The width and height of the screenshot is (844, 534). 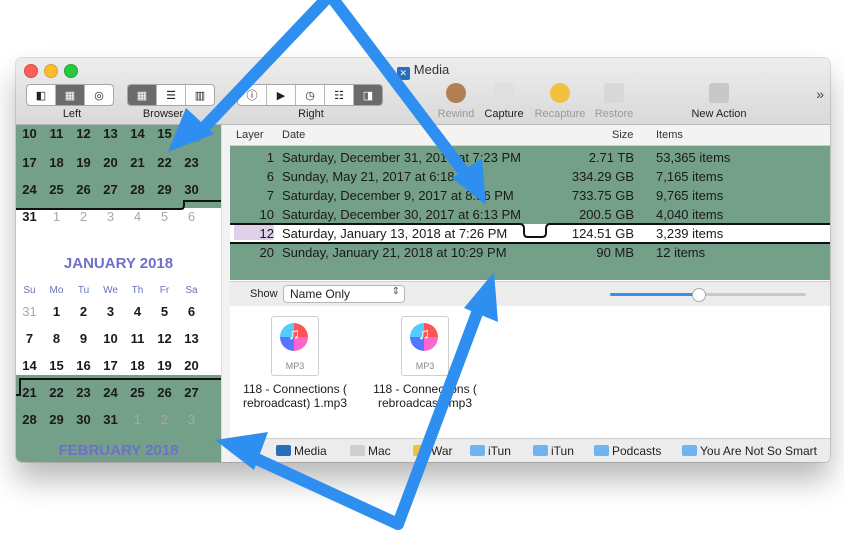 What do you see at coordinates (56, 338) in the screenshot?
I see `calendar-day: 8` at bounding box center [56, 338].